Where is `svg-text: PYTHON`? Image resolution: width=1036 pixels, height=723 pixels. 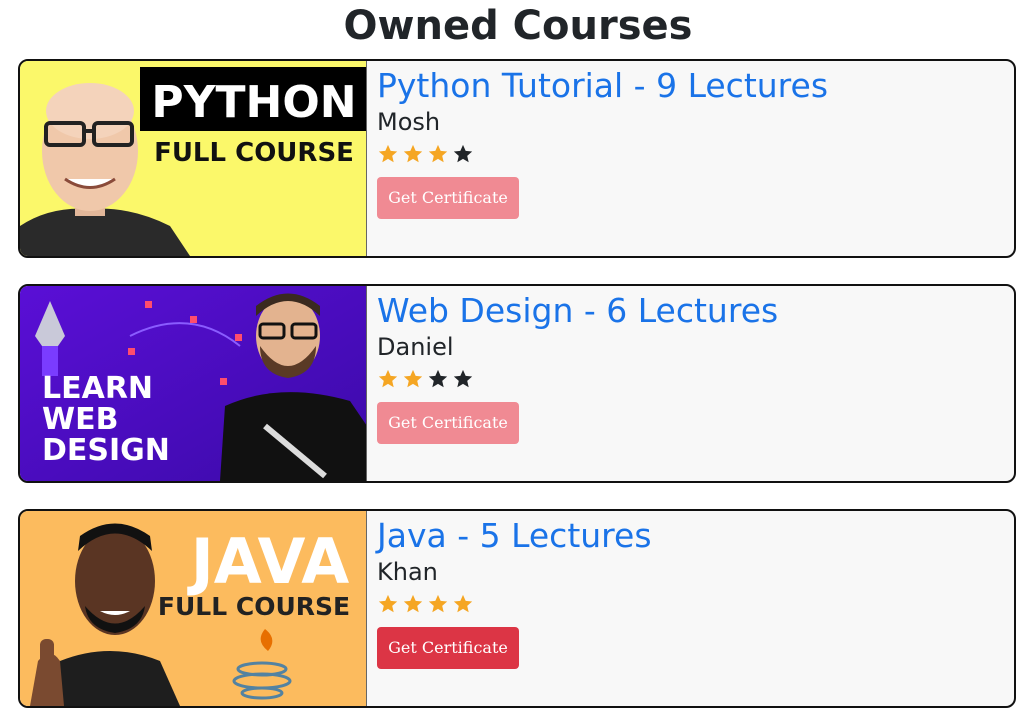
svg-text: PYTHON is located at coordinates (253, 102).